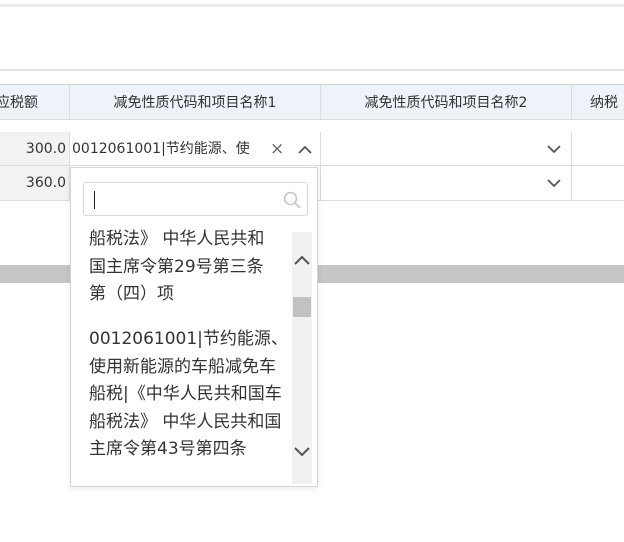  Describe the element at coordinates (302, 358) in the screenshot. I see `vertical-scrollbar` at that location.